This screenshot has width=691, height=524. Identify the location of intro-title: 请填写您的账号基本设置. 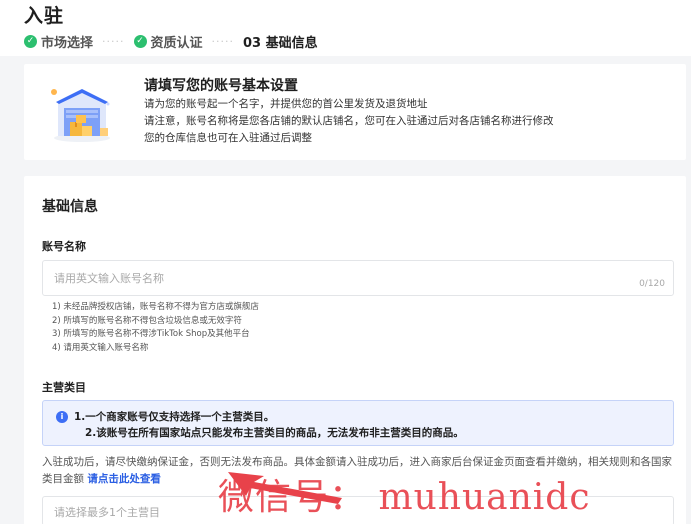
(221, 86).